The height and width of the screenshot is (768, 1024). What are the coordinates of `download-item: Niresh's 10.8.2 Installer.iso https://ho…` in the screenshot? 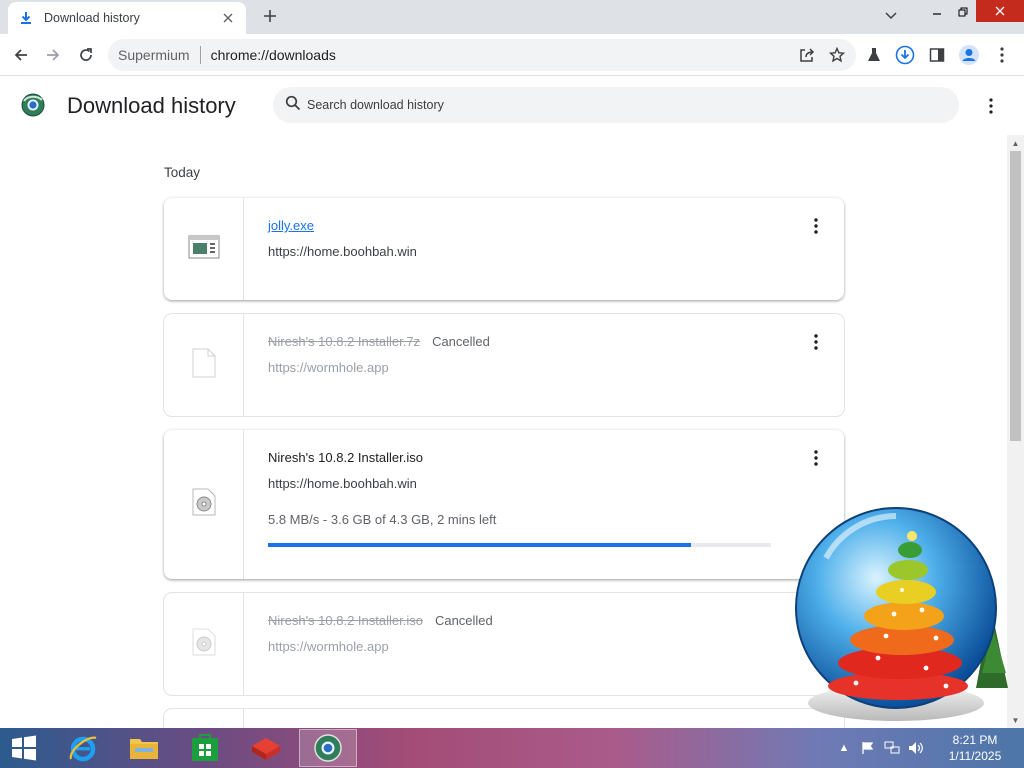 It's located at (504, 504).